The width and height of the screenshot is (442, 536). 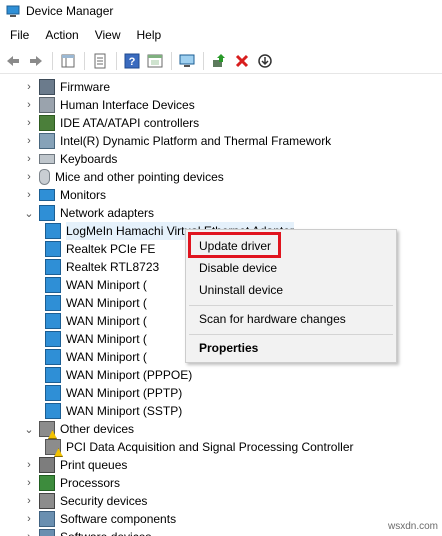 What do you see at coordinates (124, 411) in the screenshot?
I see `tree-item-label: WAN Miniport (SSTP)` at bounding box center [124, 411].